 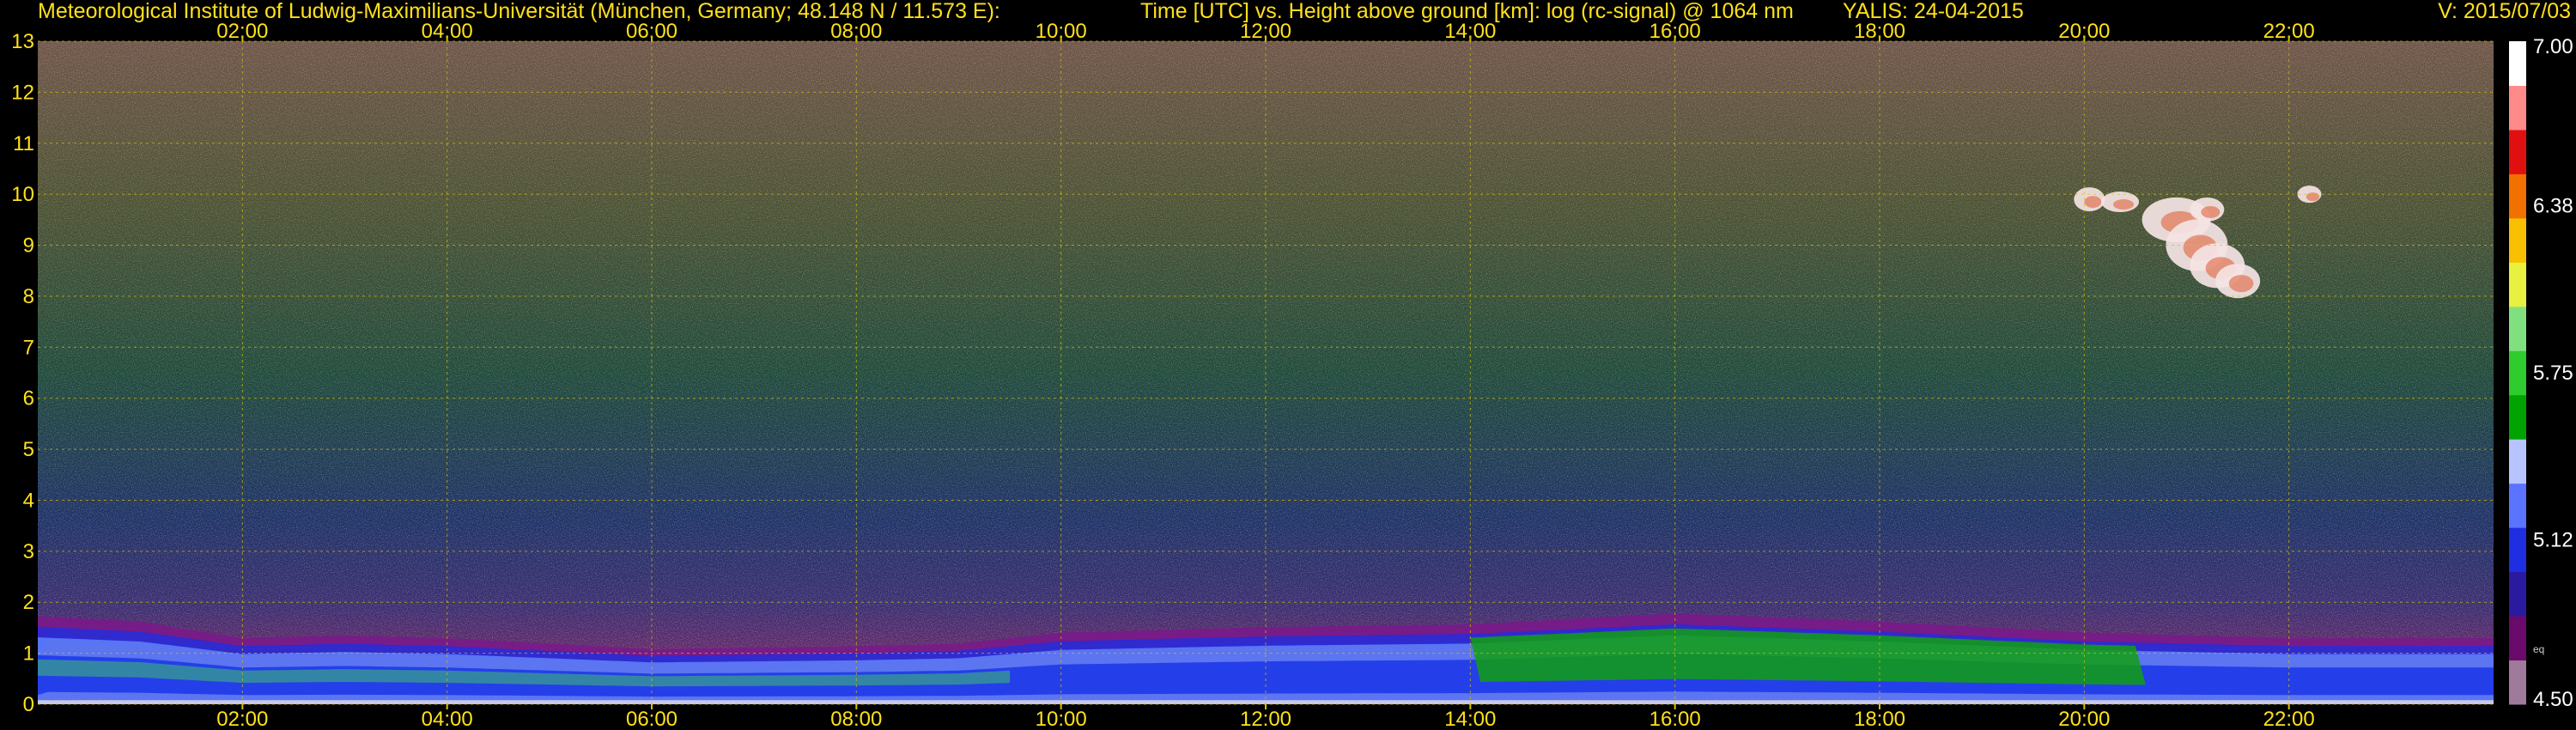 I want to click on y-tick-label: 12, so click(x=23, y=92).